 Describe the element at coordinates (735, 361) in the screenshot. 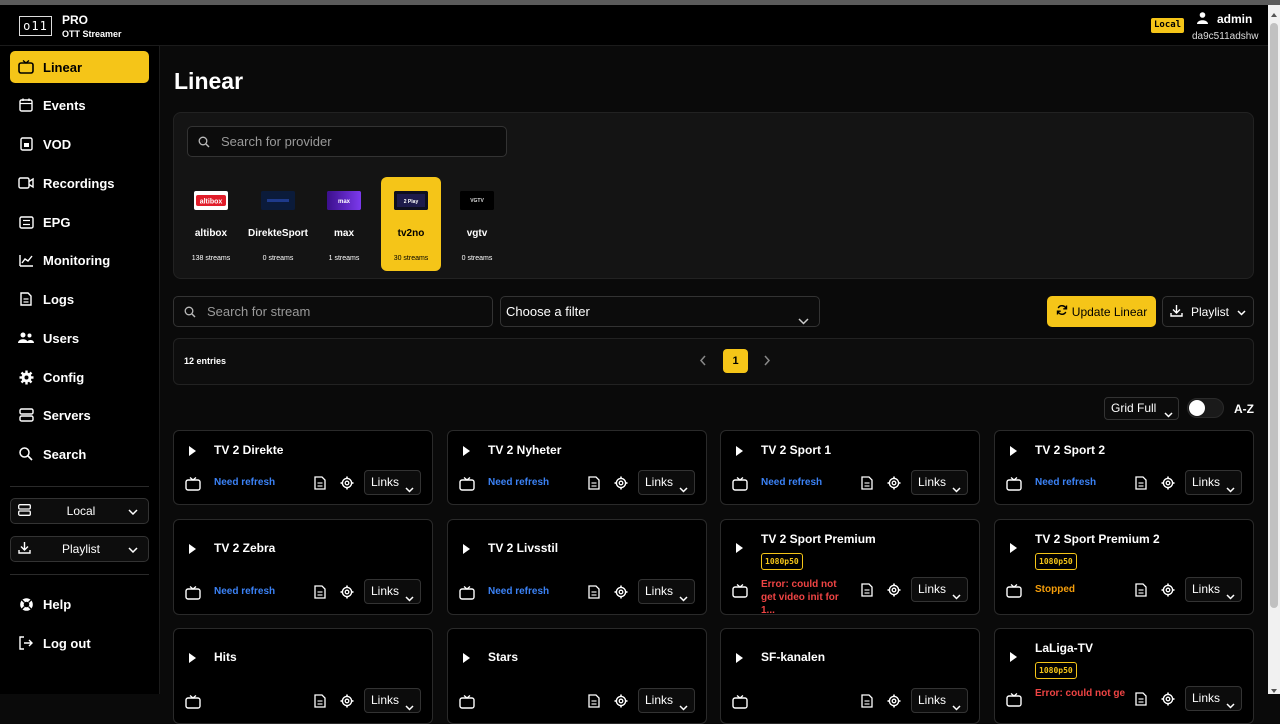

I see `page-number-button: 1` at that location.